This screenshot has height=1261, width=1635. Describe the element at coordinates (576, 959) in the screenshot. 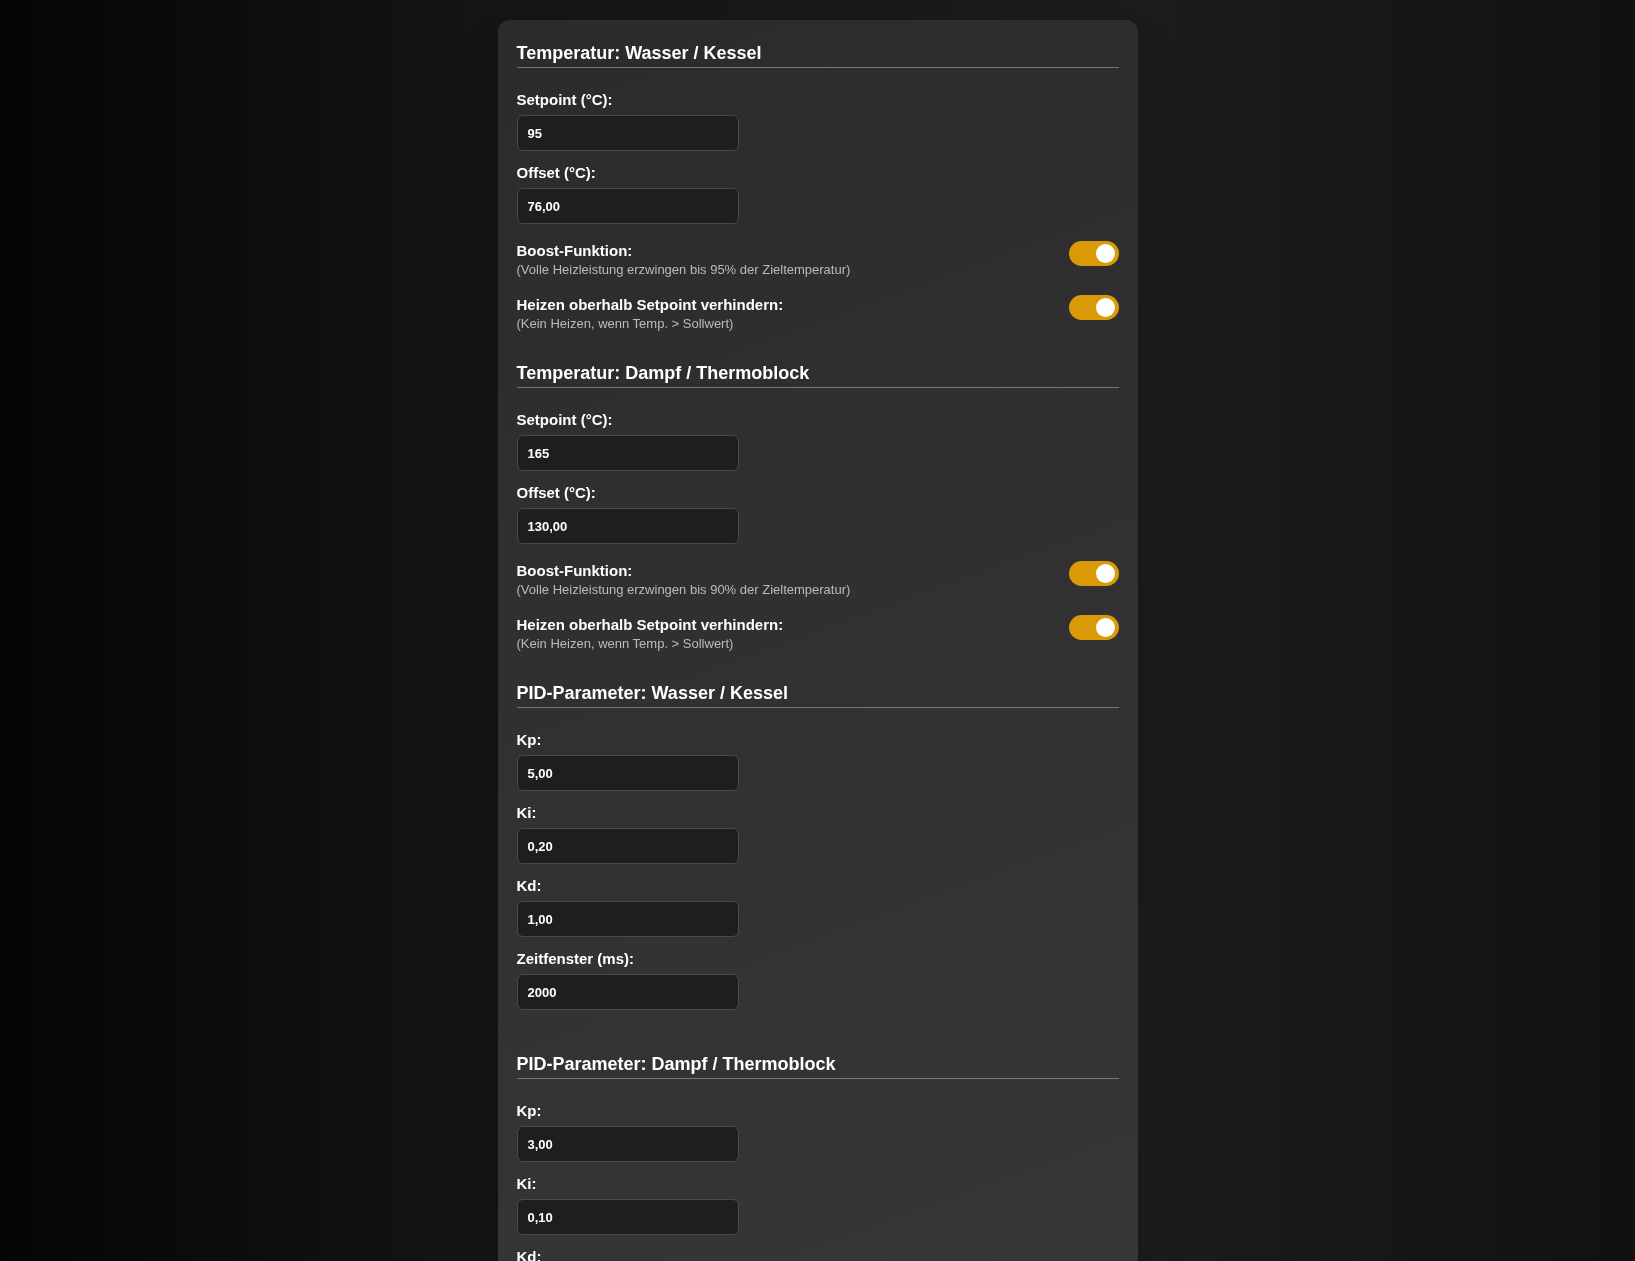

I see `field-label: Zeitfenster (ms):` at that location.